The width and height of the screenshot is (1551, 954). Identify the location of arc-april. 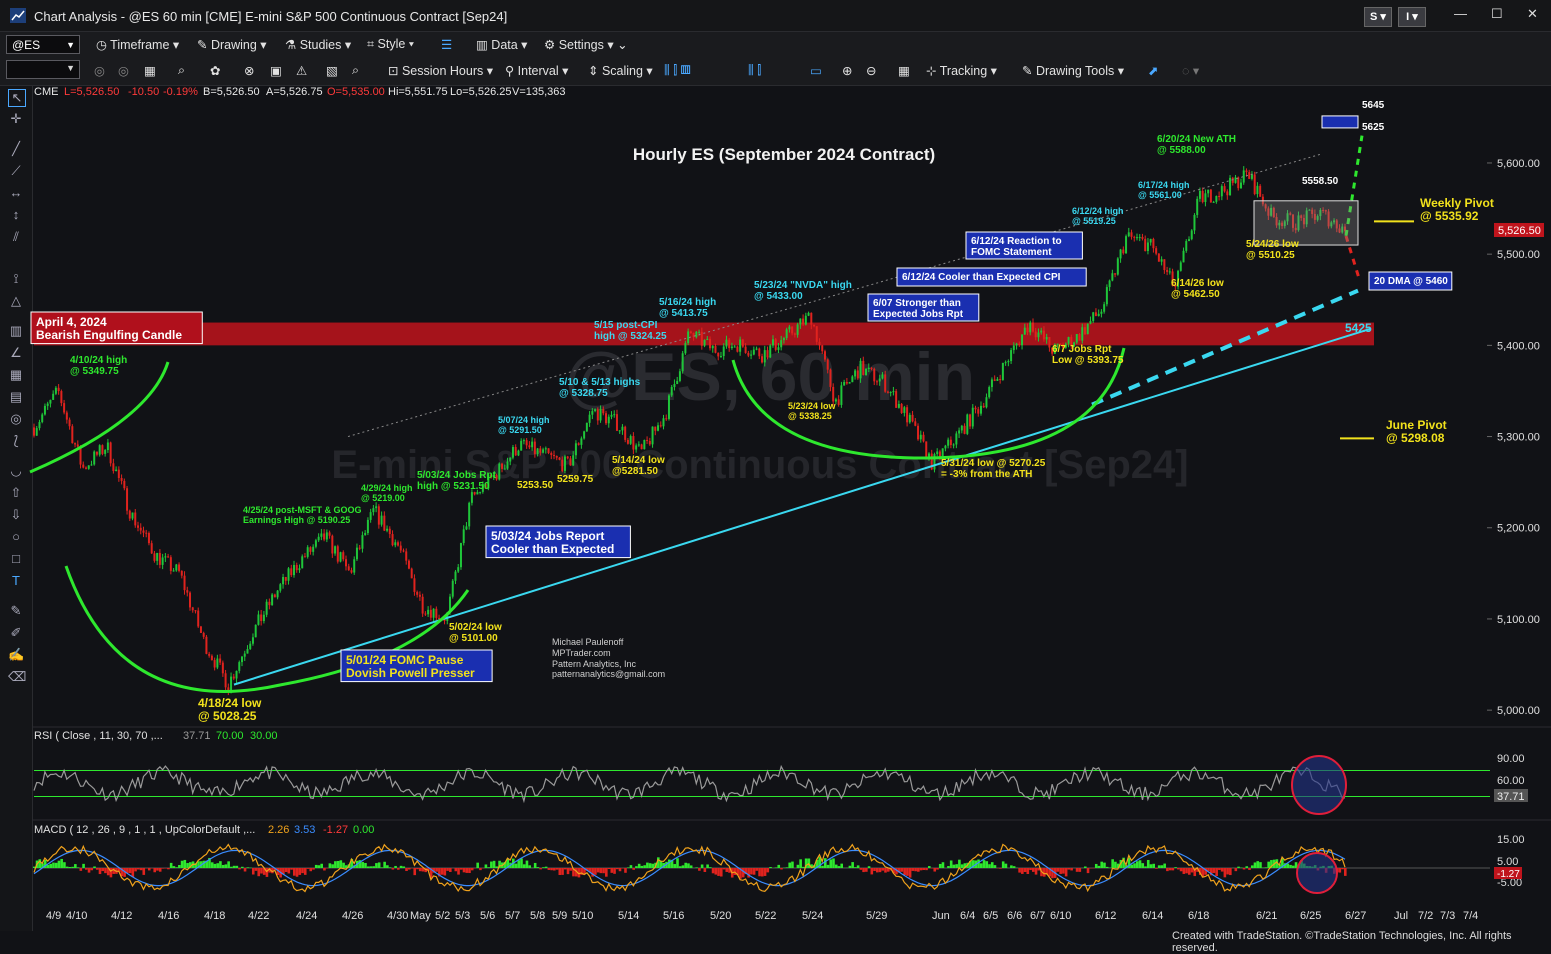
(99, 417).